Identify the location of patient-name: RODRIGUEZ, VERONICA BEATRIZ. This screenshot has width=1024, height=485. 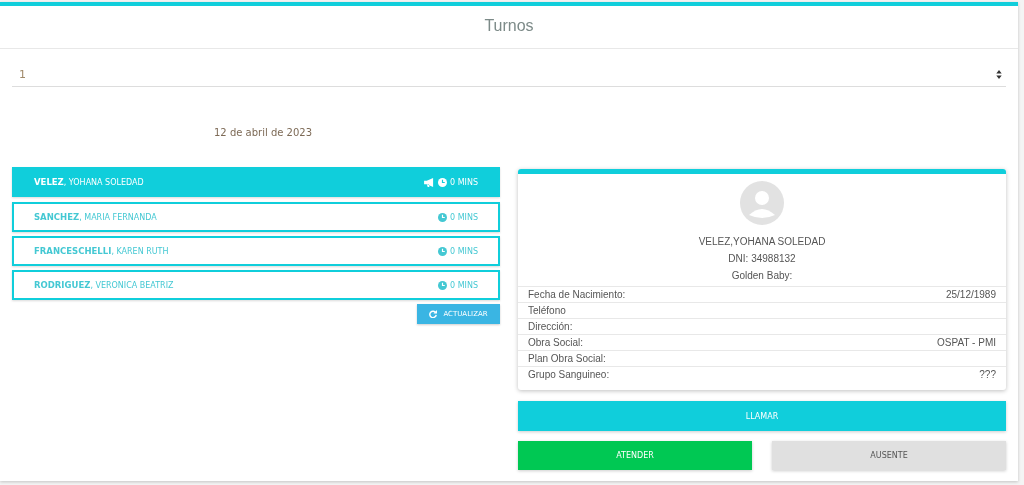
(104, 285).